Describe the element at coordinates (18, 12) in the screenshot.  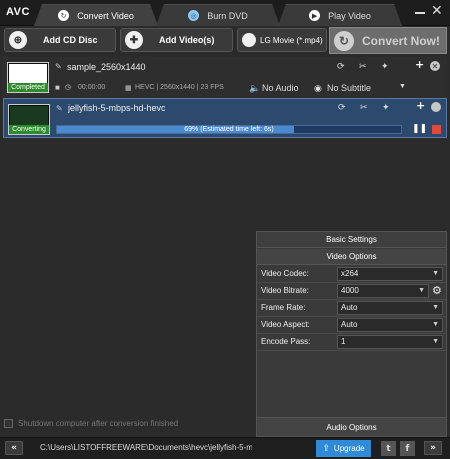
I see `app-logo: AVC` at that location.